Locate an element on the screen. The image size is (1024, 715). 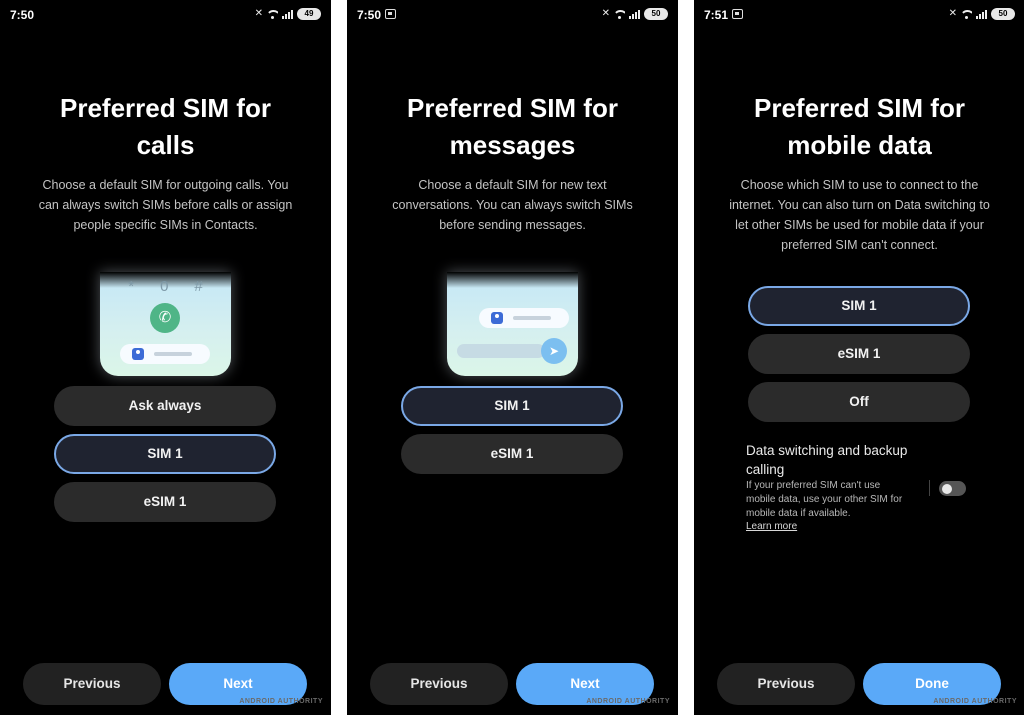
status-icons: ✕ 49 is located at coordinates (288, 14).